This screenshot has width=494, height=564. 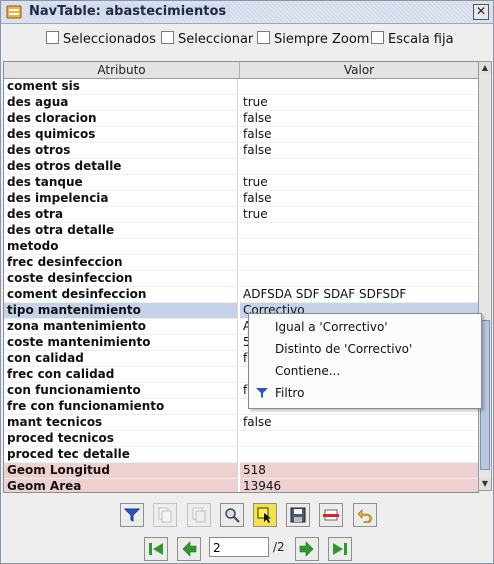 What do you see at coordinates (298, 515) in the screenshot?
I see `save-button` at bounding box center [298, 515].